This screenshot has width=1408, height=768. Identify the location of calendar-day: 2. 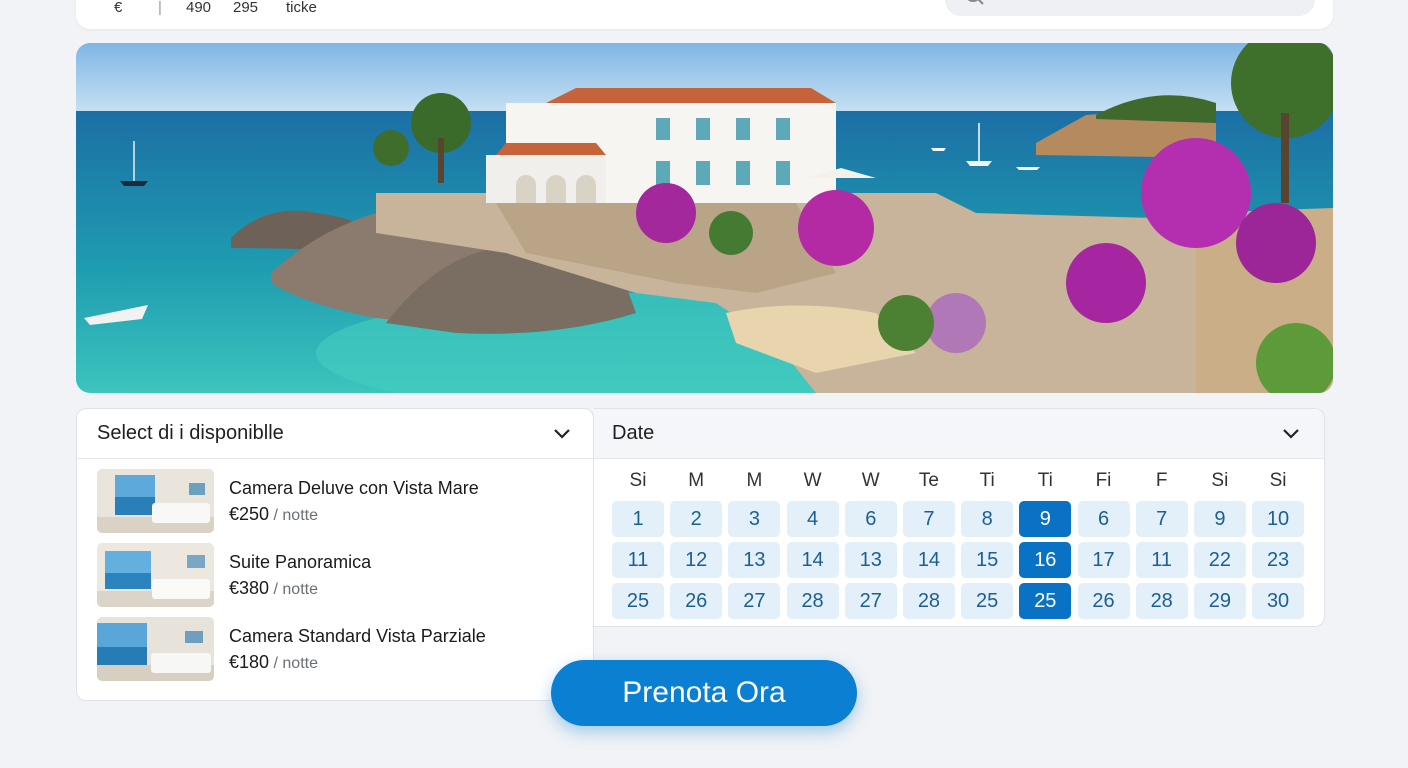
(696, 519).